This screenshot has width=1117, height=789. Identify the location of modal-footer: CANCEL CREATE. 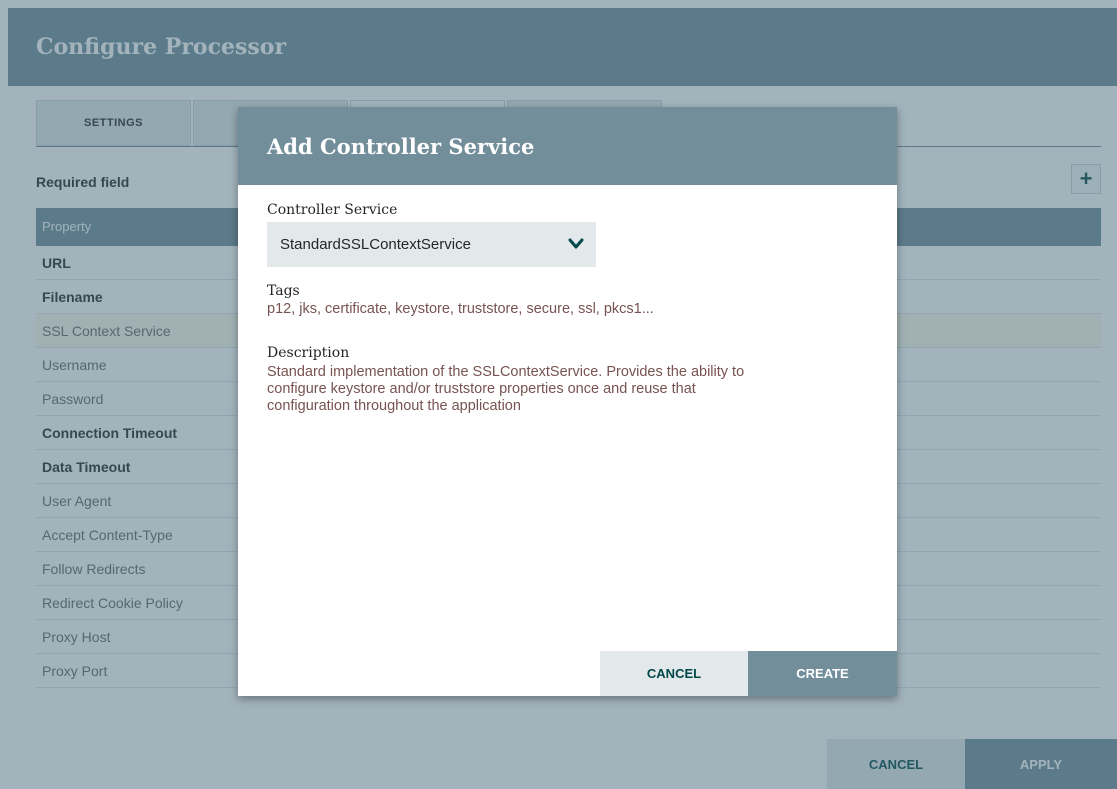
(748, 673).